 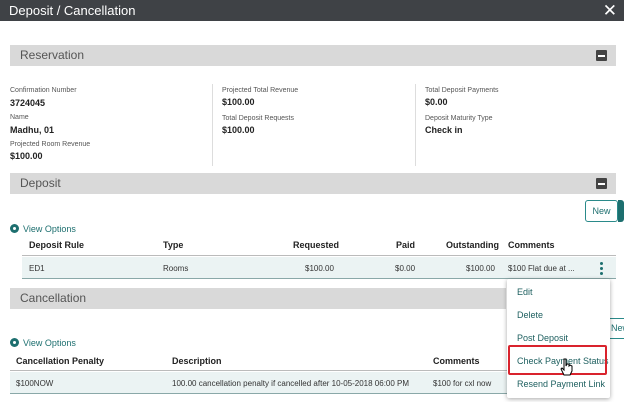 What do you see at coordinates (316, 245) in the screenshot?
I see `column-header-requested: Requested` at bounding box center [316, 245].